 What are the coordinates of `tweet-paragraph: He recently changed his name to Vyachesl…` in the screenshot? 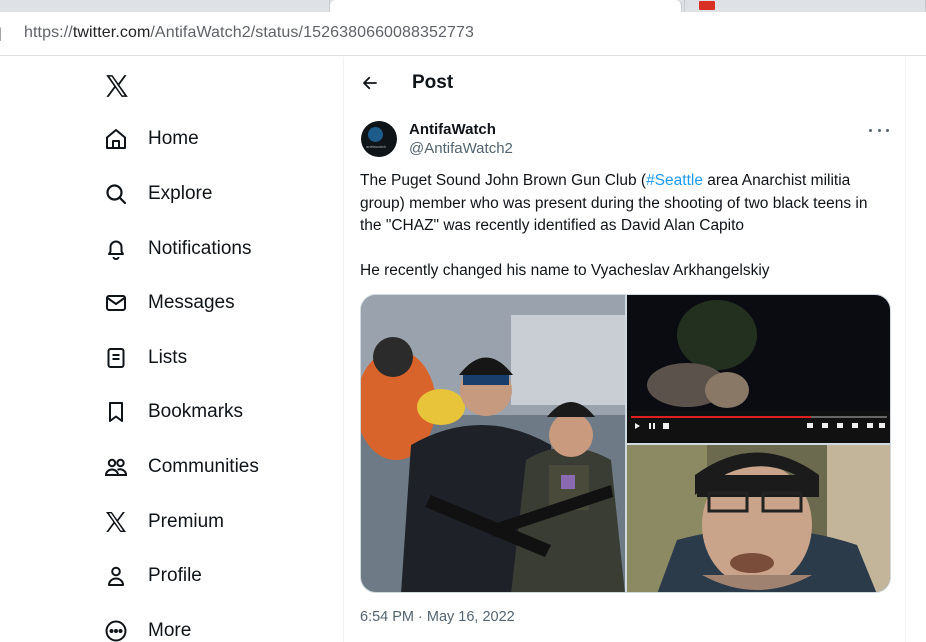 It's located at (565, 270).